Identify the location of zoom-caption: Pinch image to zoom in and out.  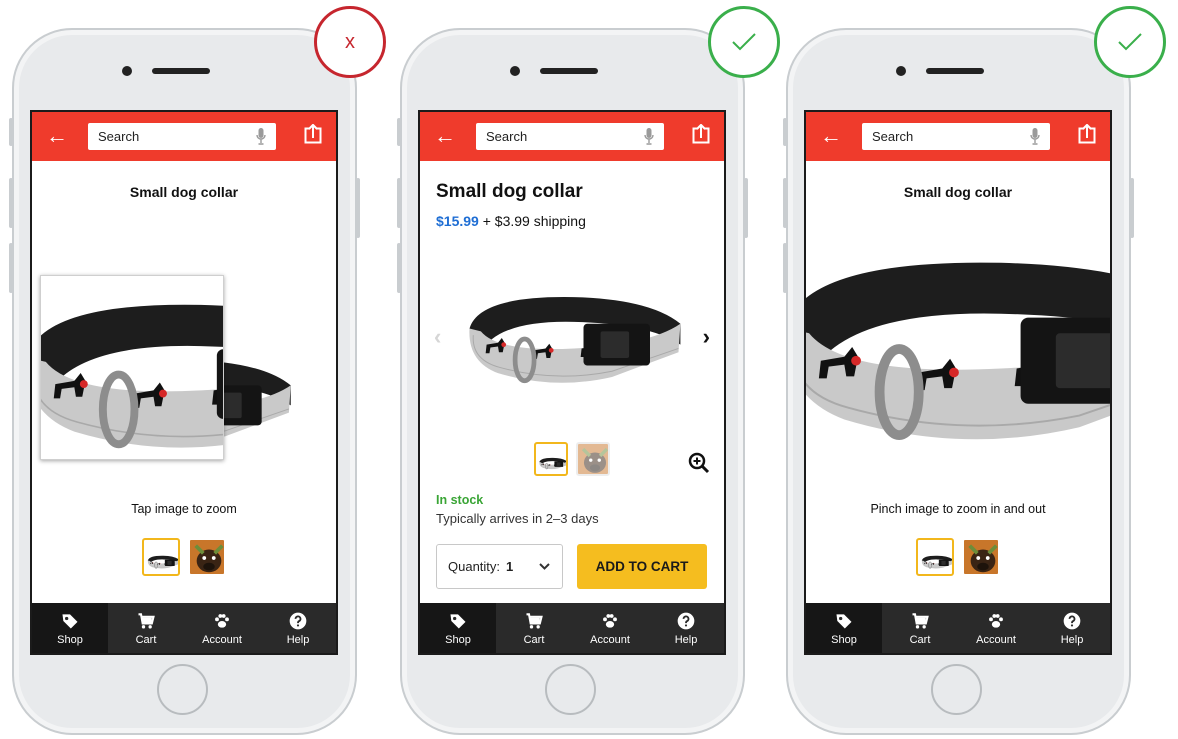
(958, 509).